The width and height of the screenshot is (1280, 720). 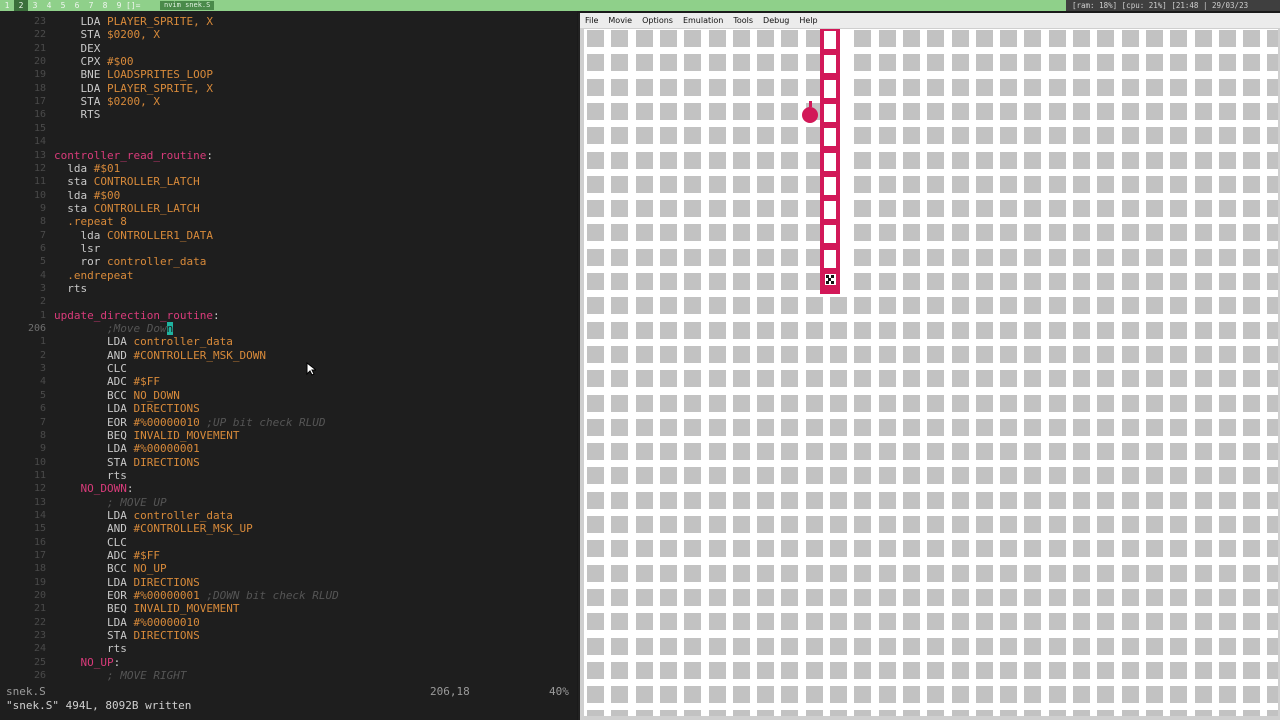 What do you see at coordinates (288, 542) in the screenshot?
I see `code-line: 16 CLC` at bounding box center [288, 542].